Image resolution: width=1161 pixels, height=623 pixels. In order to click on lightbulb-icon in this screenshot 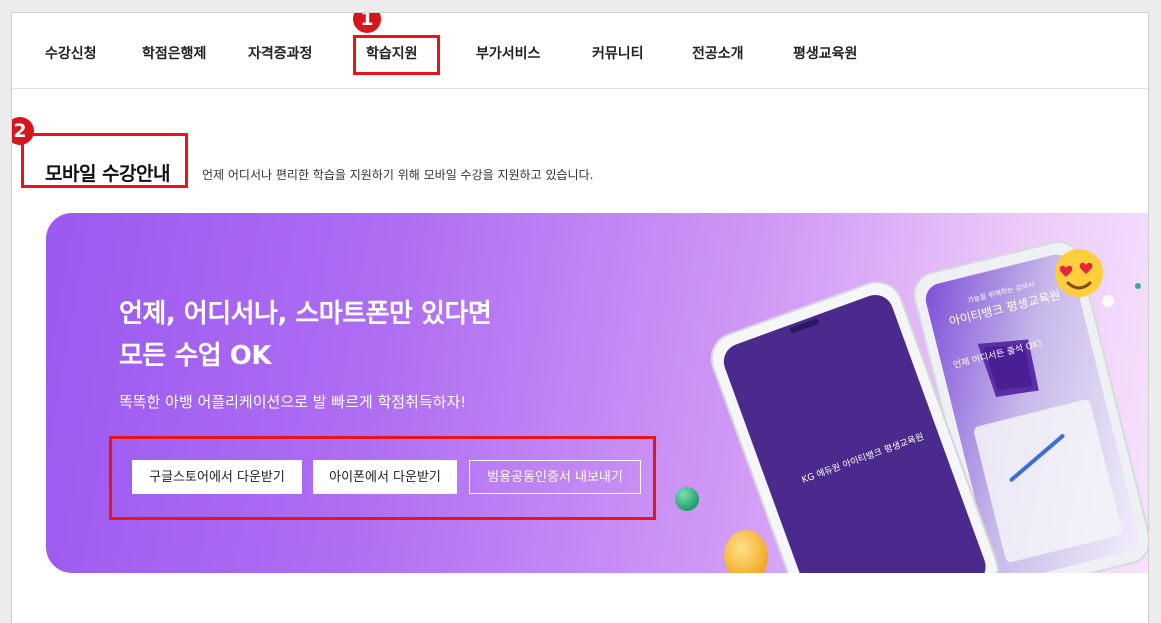, I will do `click(746, 551)`.